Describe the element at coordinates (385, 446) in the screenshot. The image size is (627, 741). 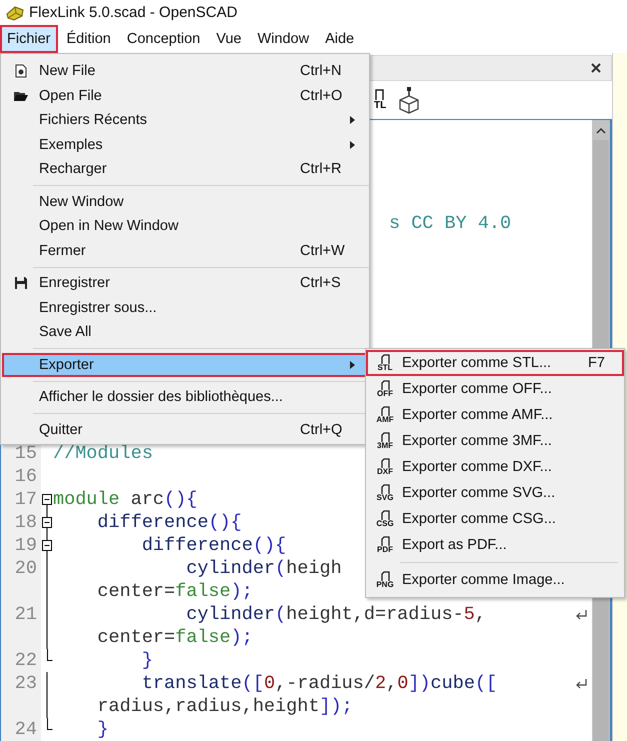
I see `format-label: 3MF` at that location.